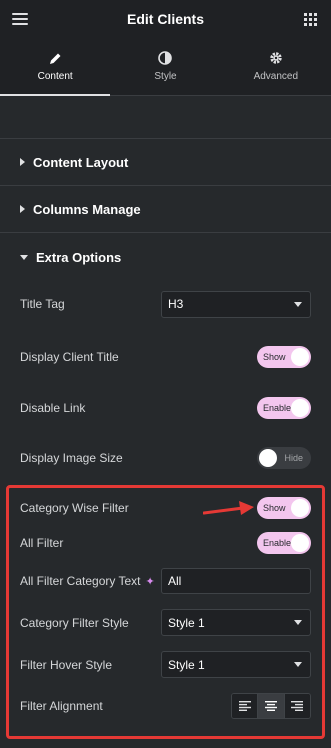 The image size is (331, 748). Describe the element at coordinates (236, 622) in the screenshot. I see `category-filter-style-select: Style 1` at that location.